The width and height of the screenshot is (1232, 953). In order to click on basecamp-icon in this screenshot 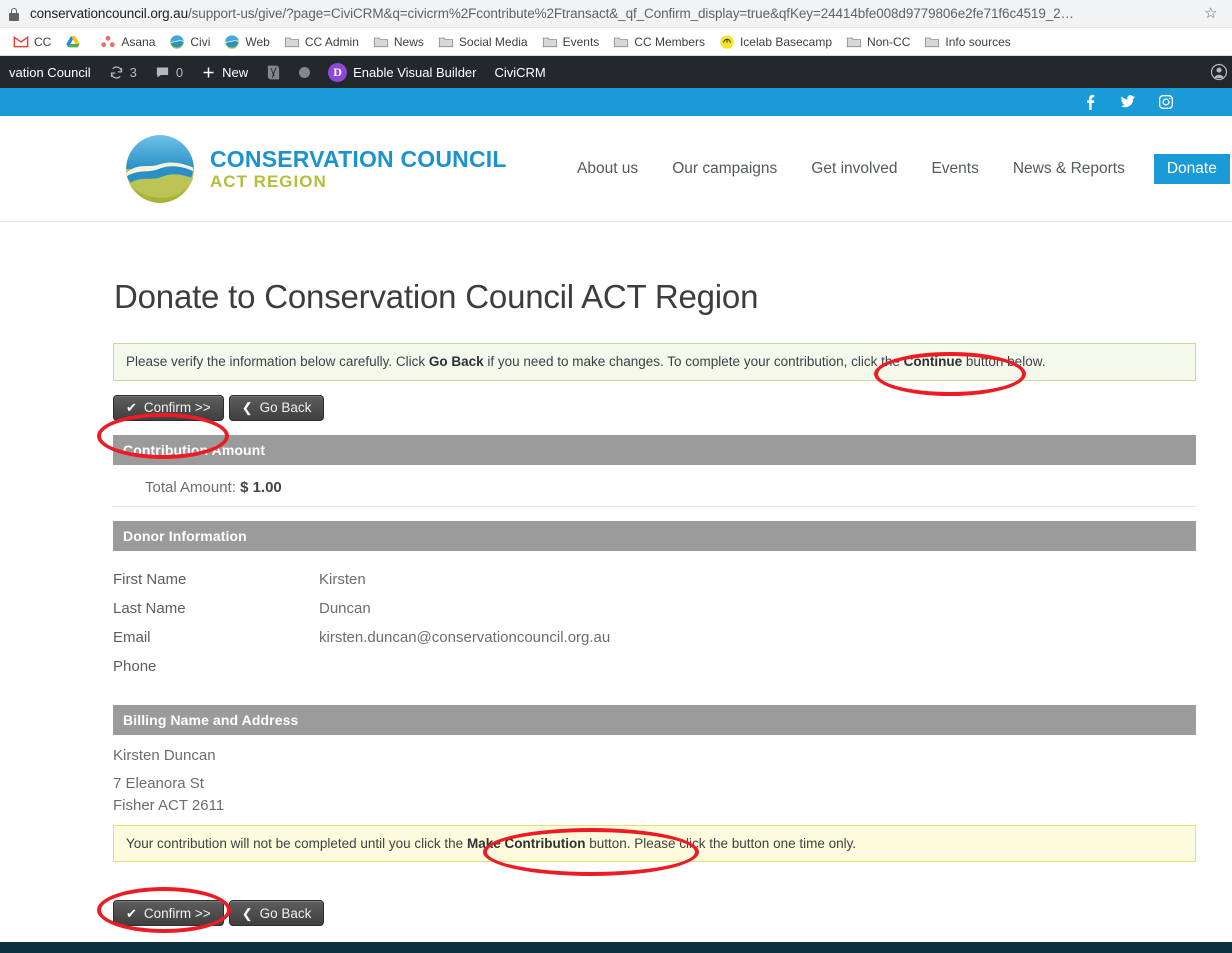, I will do `click(727, 41)`.